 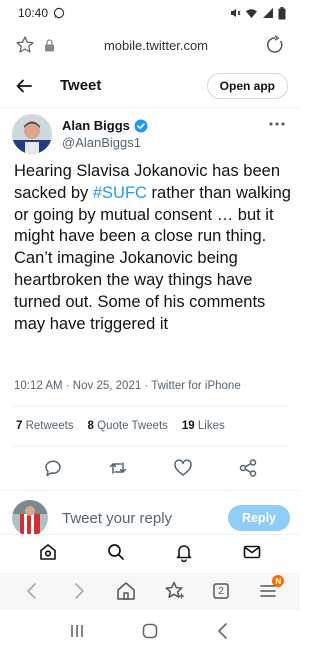 What do you see at coordinates (277, 124) in the screenshot?
I see `more-options-icon` at bounding box center [277, 124].